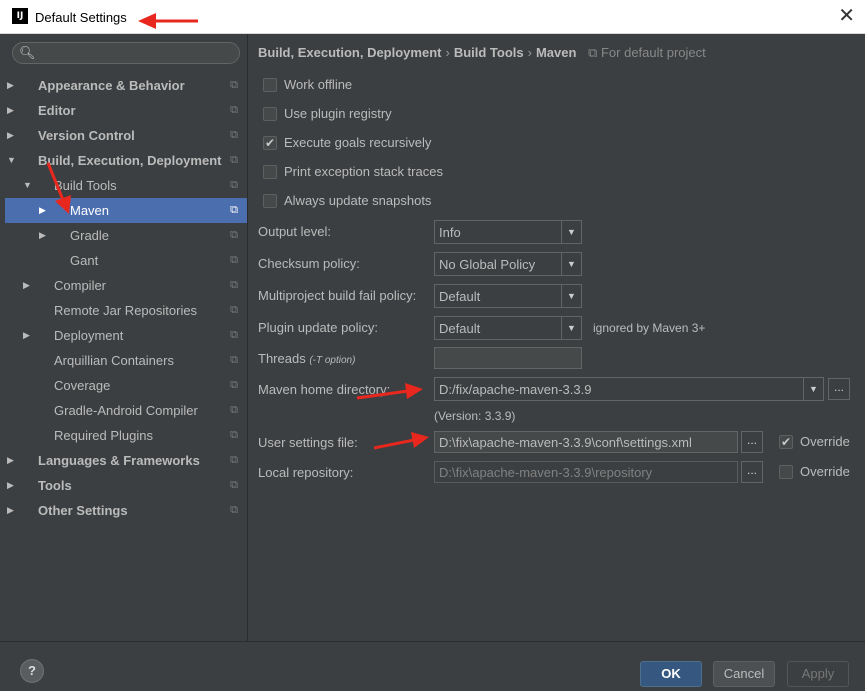  Describe the element at coordinates (58, 188) in the screenshot. I see `annotation-arrow-maven` at that location.